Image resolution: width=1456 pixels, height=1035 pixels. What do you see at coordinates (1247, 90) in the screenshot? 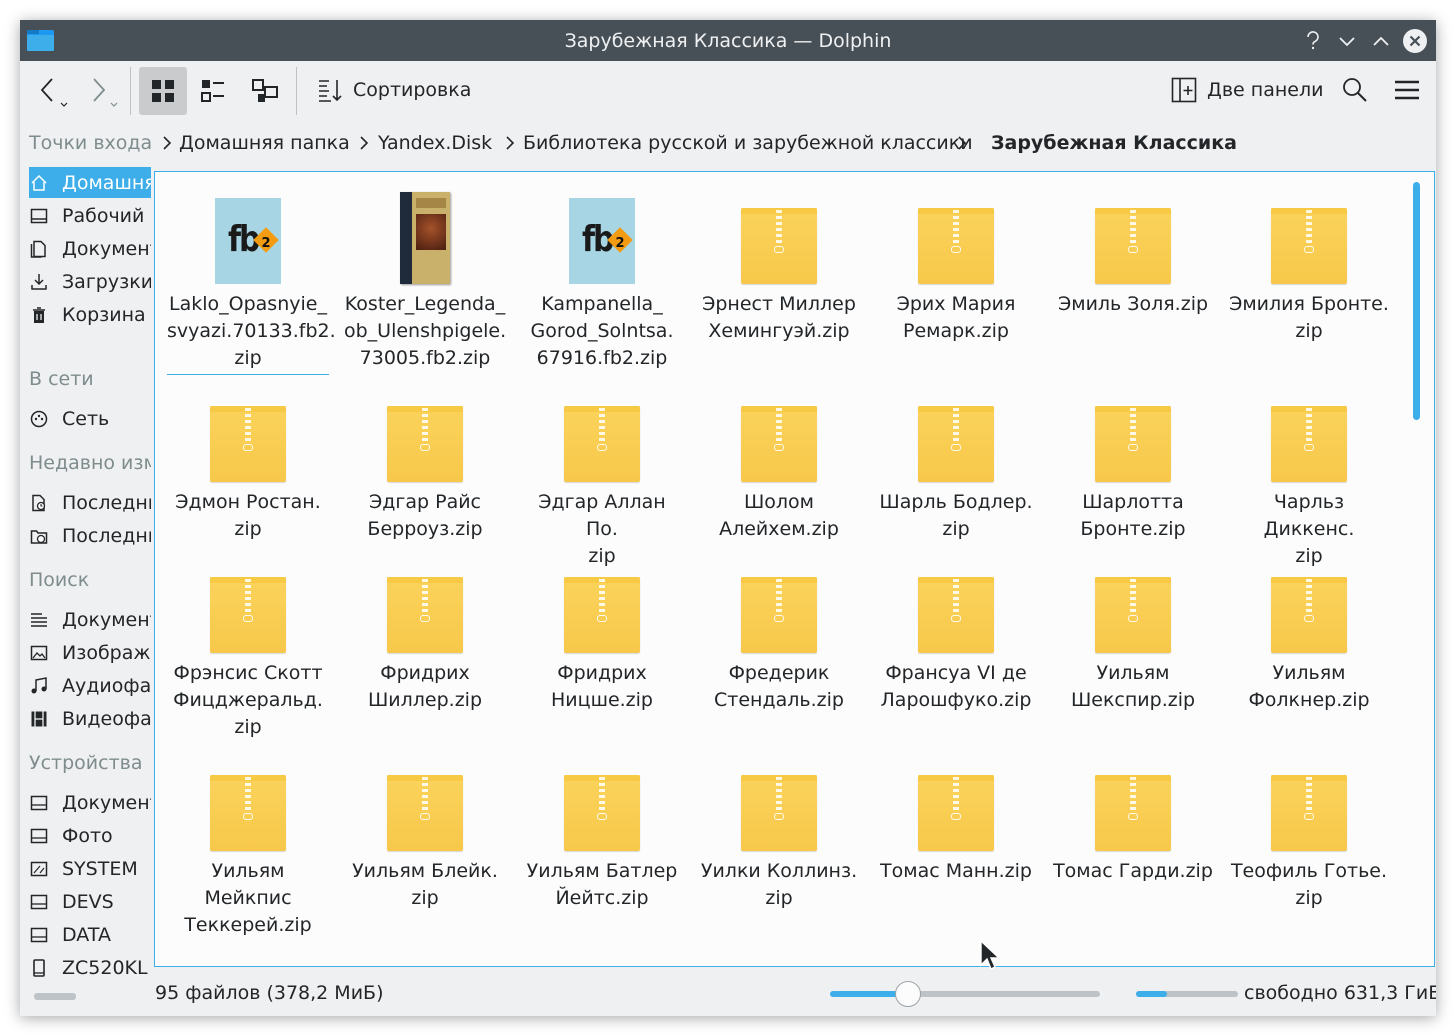
I see `split-view-button: Две панели` at bounding box center [1247, 90].